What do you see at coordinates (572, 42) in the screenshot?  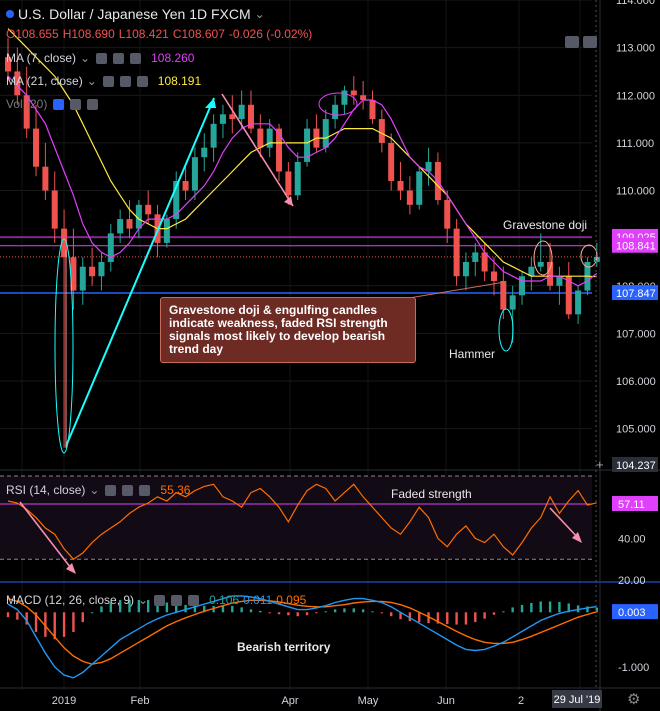 I see `scroll-down-icon` at bounding box center [572, 42].